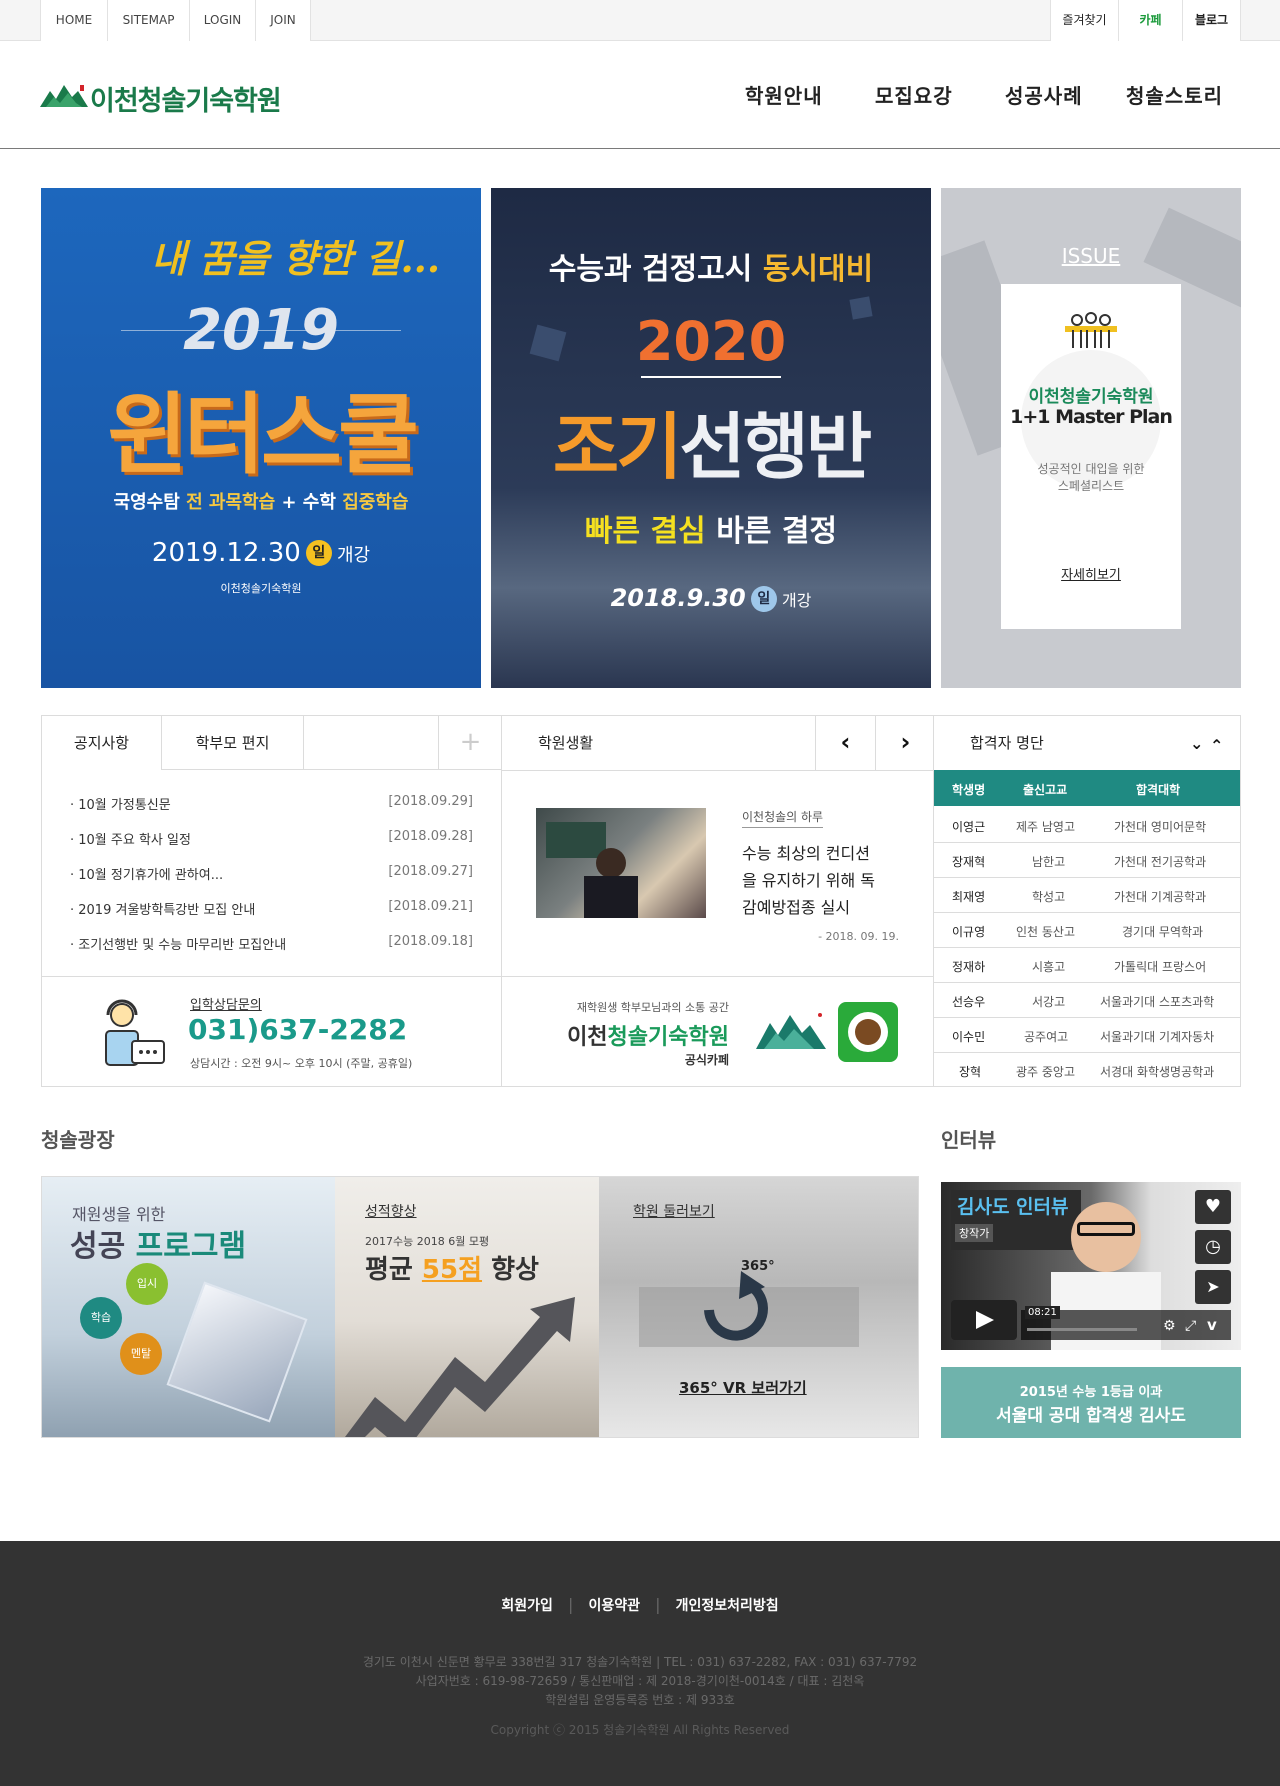 The width and height of the screenshot is (1280, 1786). I want to click on life-headline: 수능 최상의 컨디션 을 유지하기 위해 독 감예방접종 실시, so click(822, 880).